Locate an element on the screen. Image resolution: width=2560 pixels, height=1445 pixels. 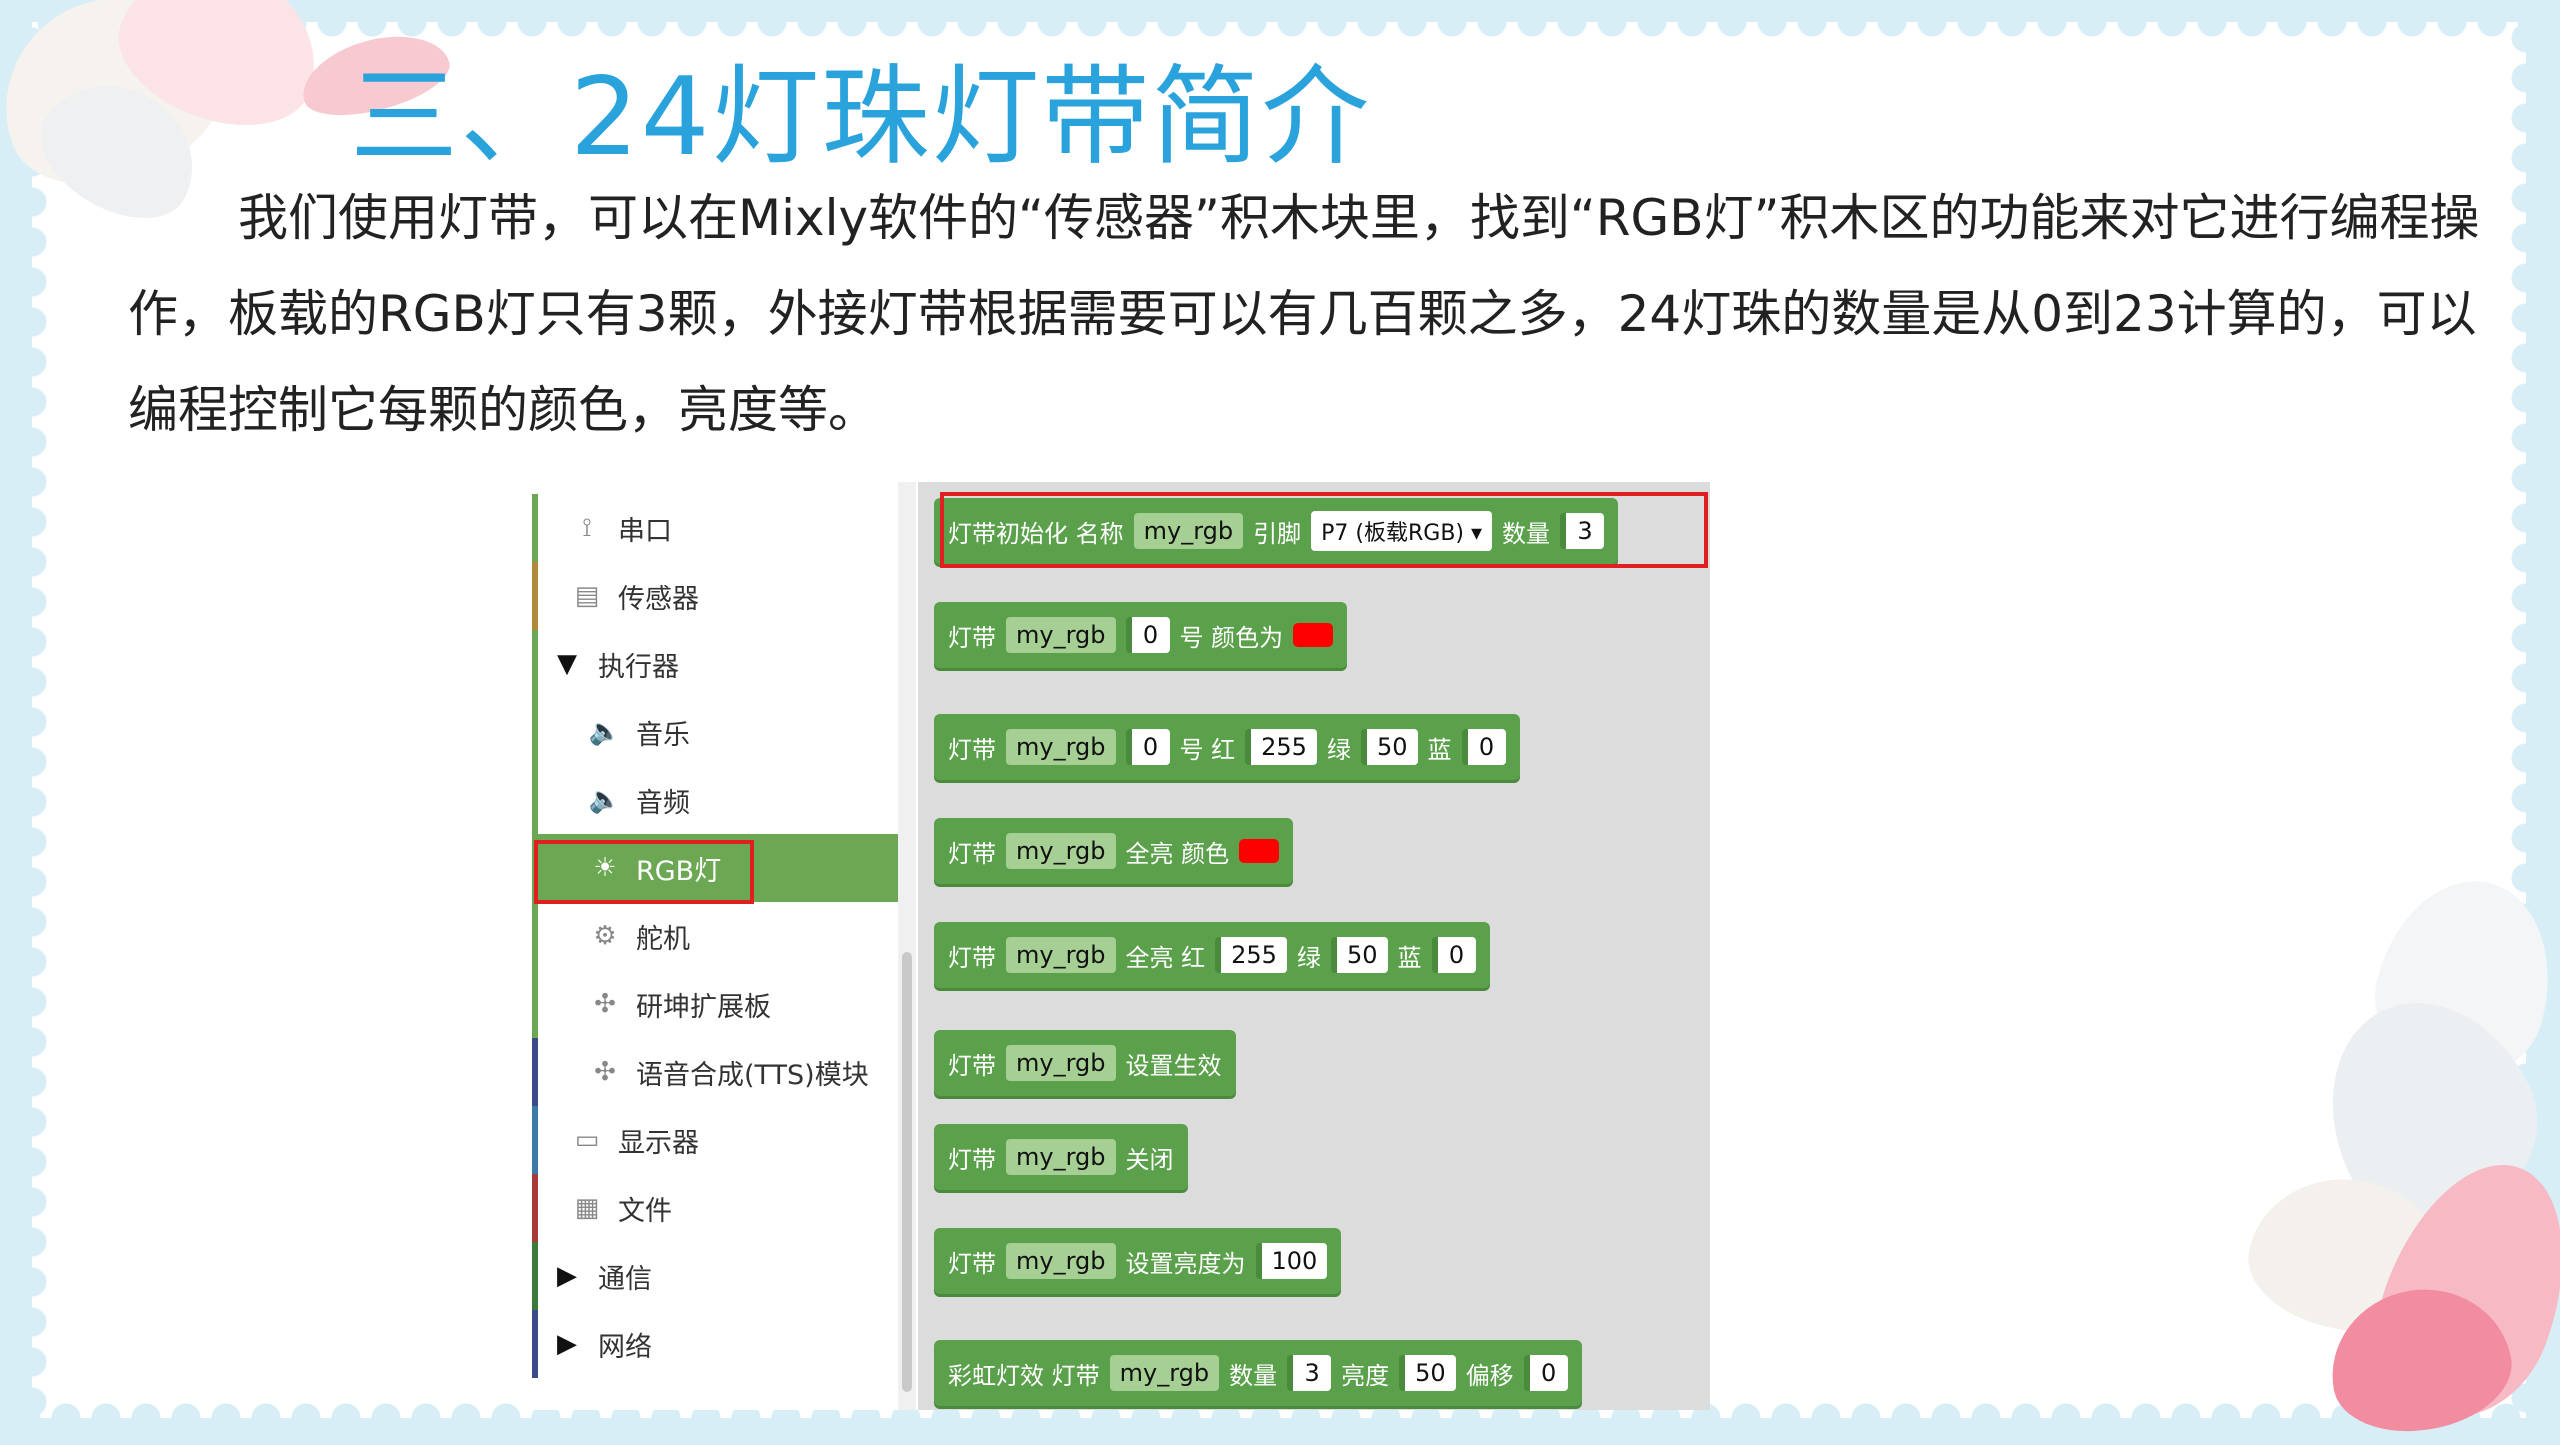
sidebar-item-label: 文件 is located at coordinates (645, 1211).